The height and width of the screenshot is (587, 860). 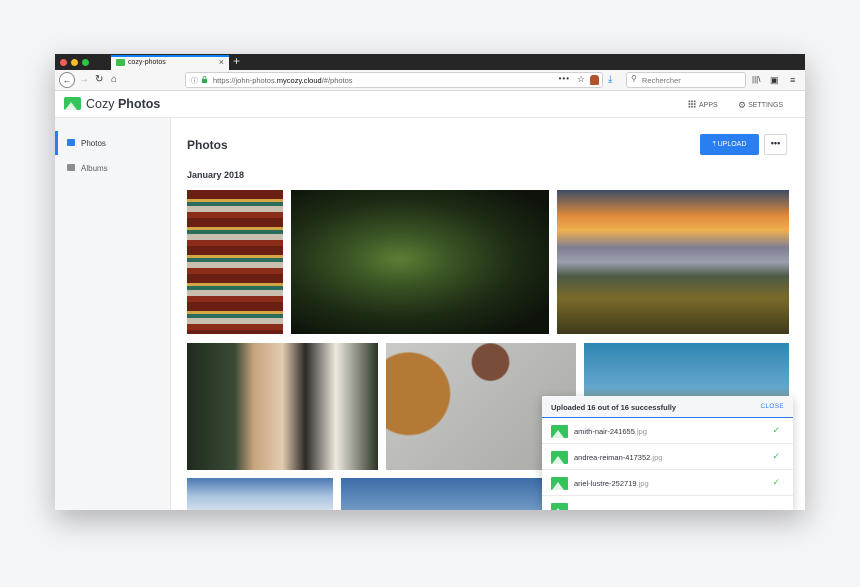 I want to click on month-heading: January 2018, so click(x=216, y=175).